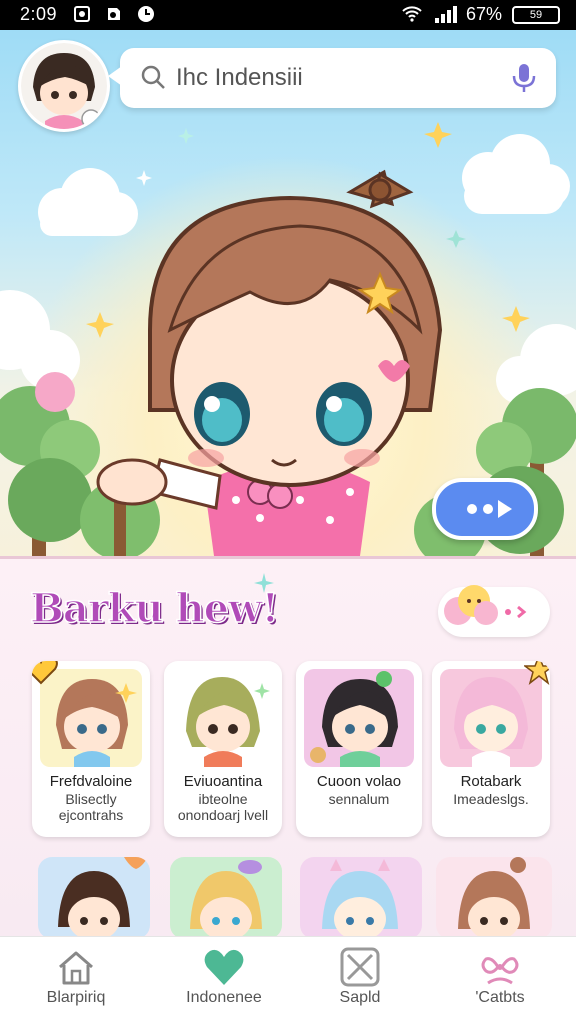 Image resolution: width=576 pixels, height=1025 pixels. I want to click on signal-icon, so click(446, 14).